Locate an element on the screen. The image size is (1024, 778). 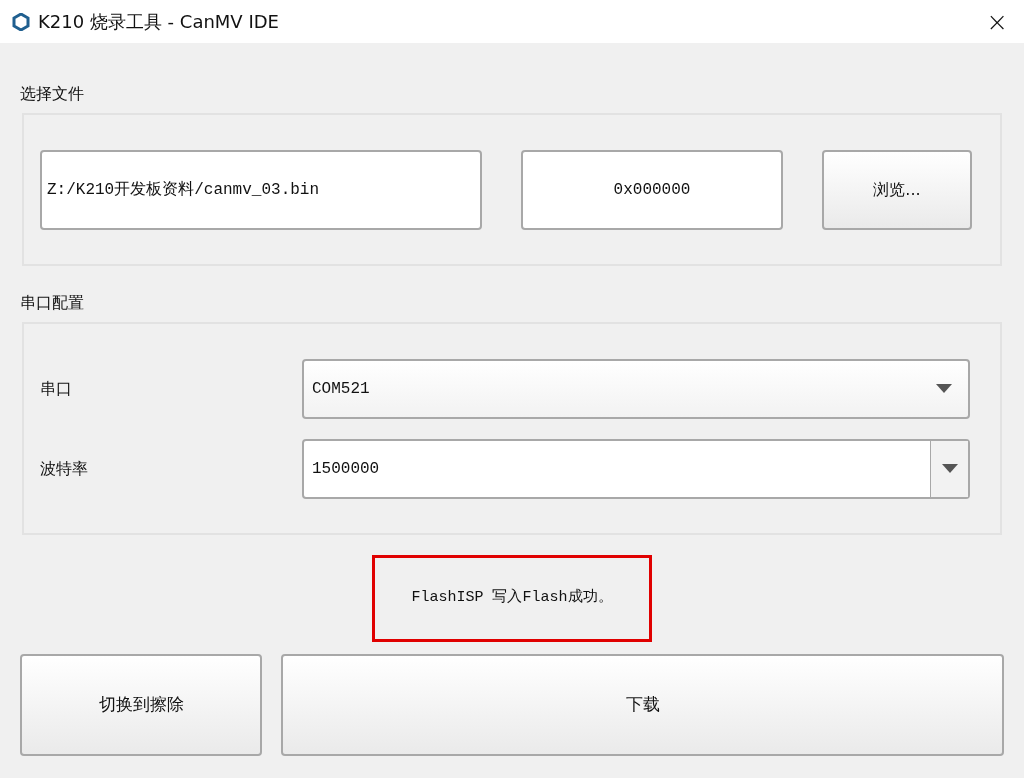
status-message: FlashISP 写入Flash成功。 is located at coordinates (512, 598).